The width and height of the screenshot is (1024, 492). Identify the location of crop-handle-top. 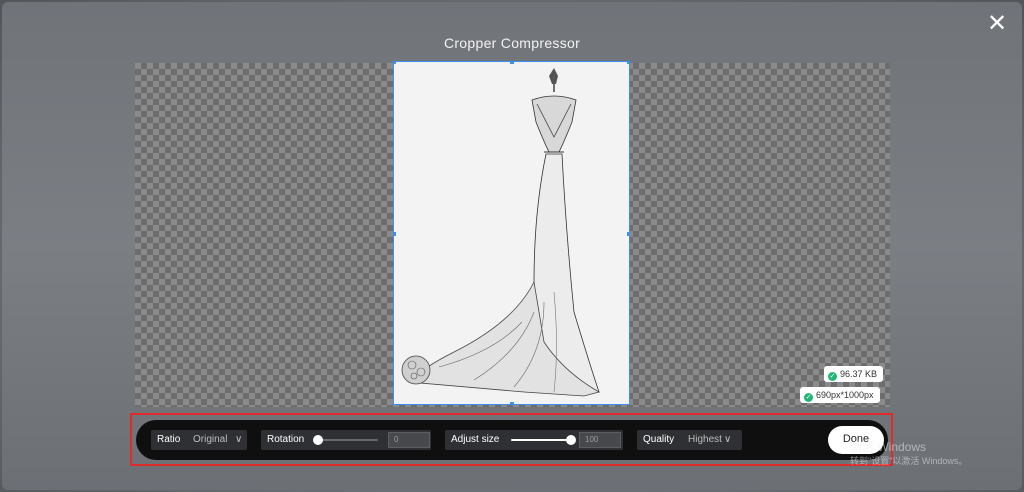
(512, 63).